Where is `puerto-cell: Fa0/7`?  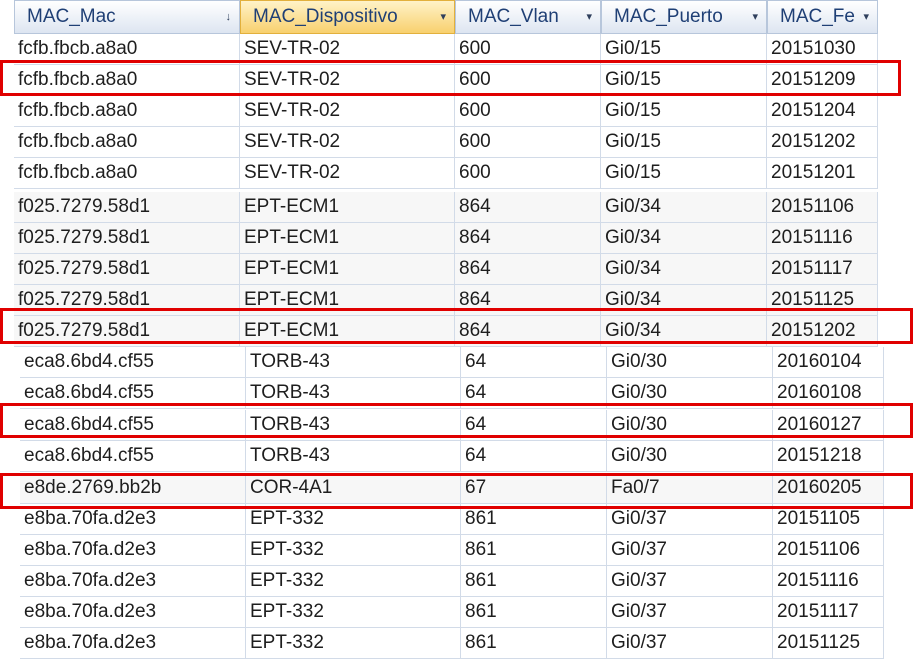 puerto-cell: Fa0/7 is located at coordinates (690, 488).